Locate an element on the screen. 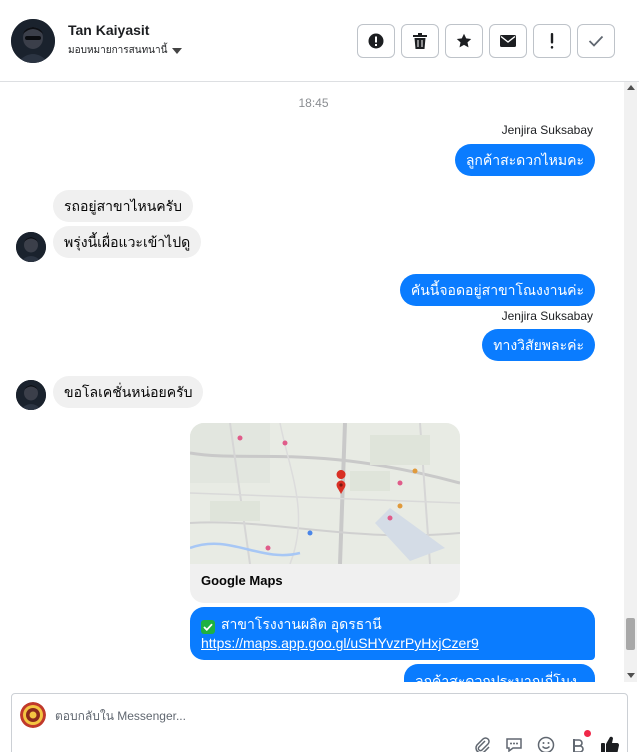 Image resolution: width=639 pixels, height=752 pixels. mark-spam-button is located at coordinates (376, 41).